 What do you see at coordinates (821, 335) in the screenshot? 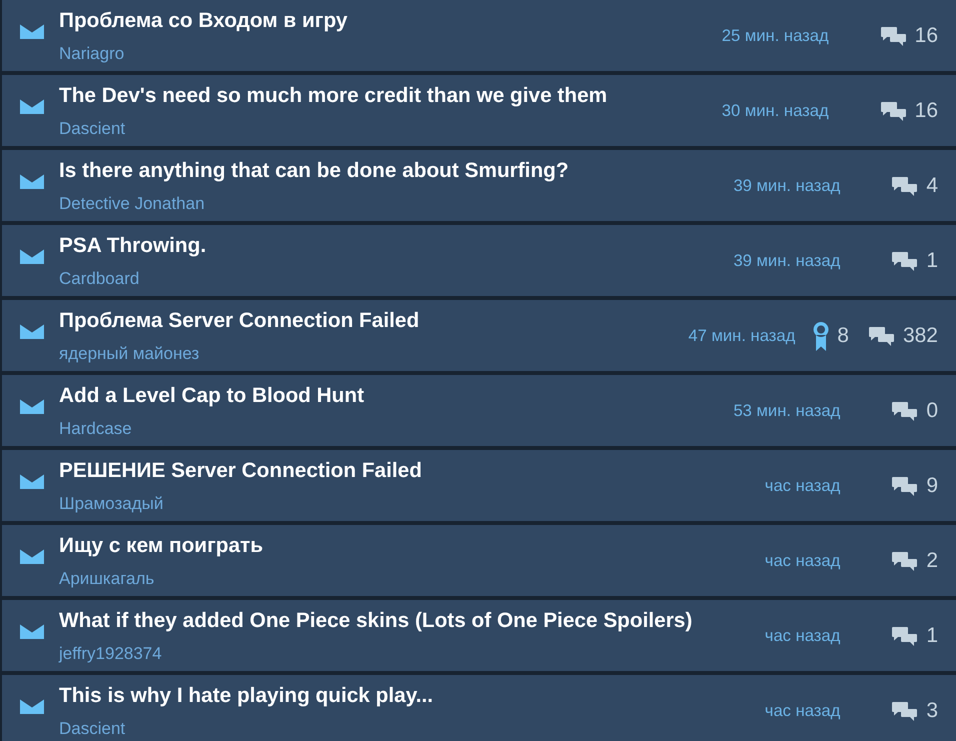
I see `award-ribbon-icon` at bounding box center [821, 335].